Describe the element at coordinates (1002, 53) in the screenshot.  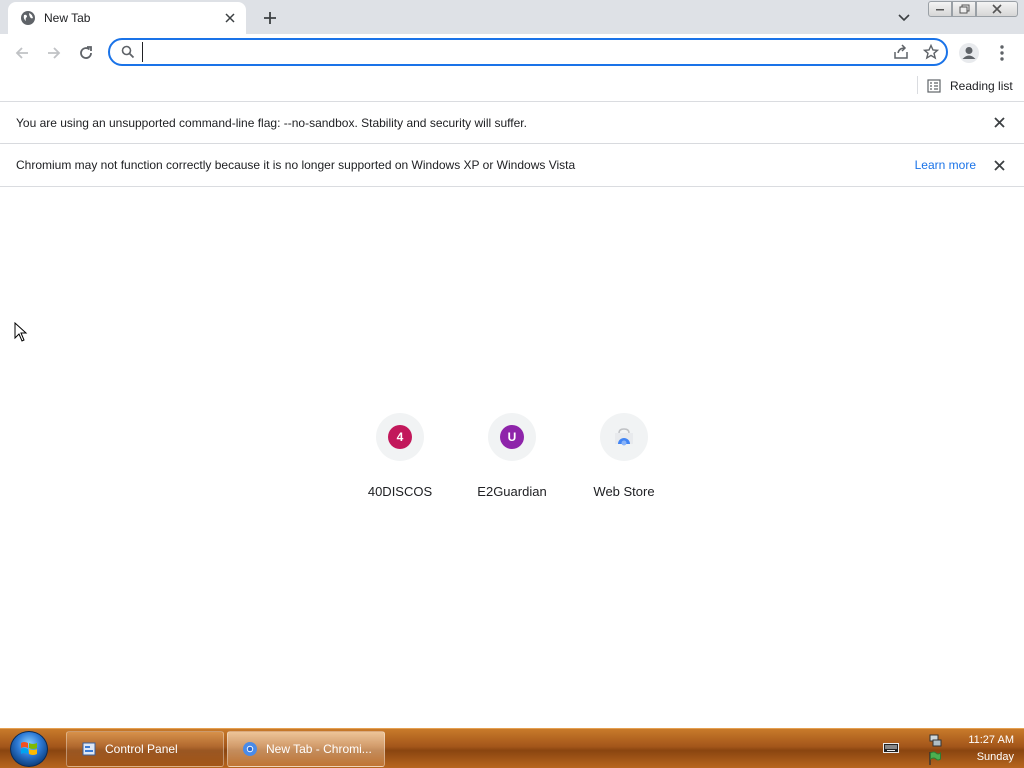
I see `menu-kebab-icon` at that location.